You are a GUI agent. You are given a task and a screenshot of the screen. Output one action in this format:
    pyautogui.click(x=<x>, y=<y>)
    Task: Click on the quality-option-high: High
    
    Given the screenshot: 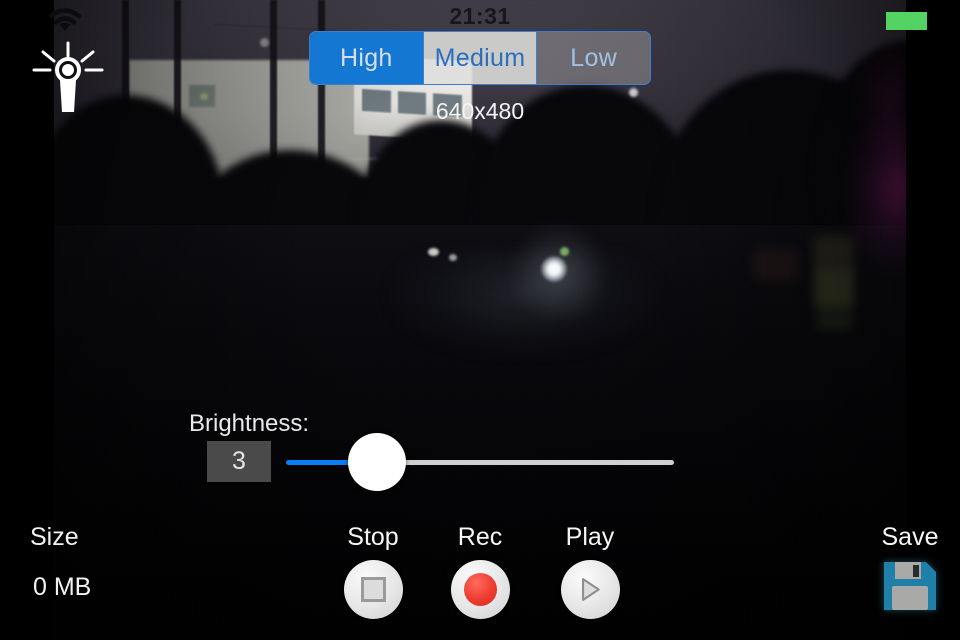 What is the action you would take?
    pyautogui.click(x=367, y=58)
    